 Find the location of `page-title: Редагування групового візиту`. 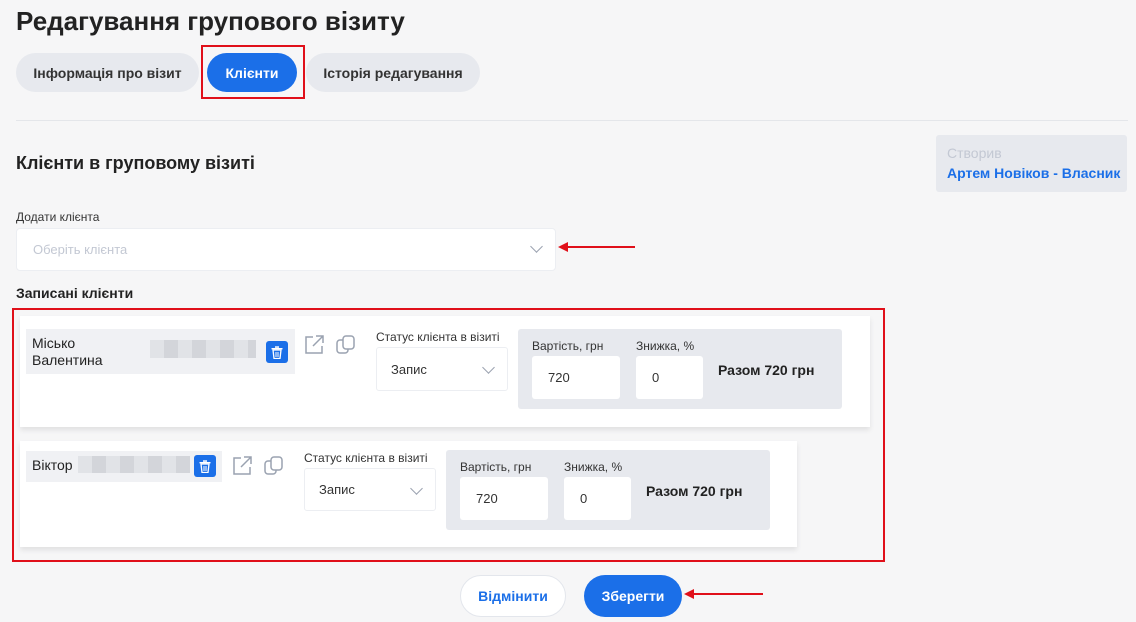

page-title: Редагування групового візиту is located at coordinates (210, 21).